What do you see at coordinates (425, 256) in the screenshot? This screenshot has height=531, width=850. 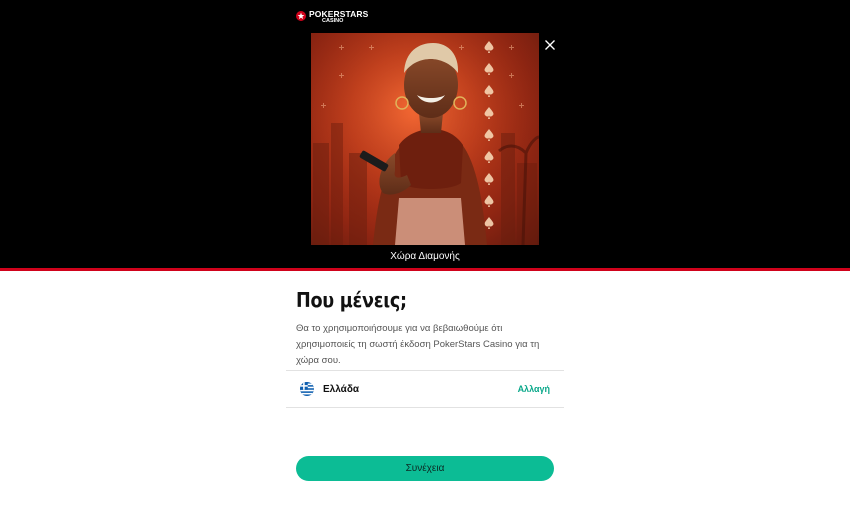 I see `hero-caption: Χώρα Διαμονής` at bounding box center [425, 256].